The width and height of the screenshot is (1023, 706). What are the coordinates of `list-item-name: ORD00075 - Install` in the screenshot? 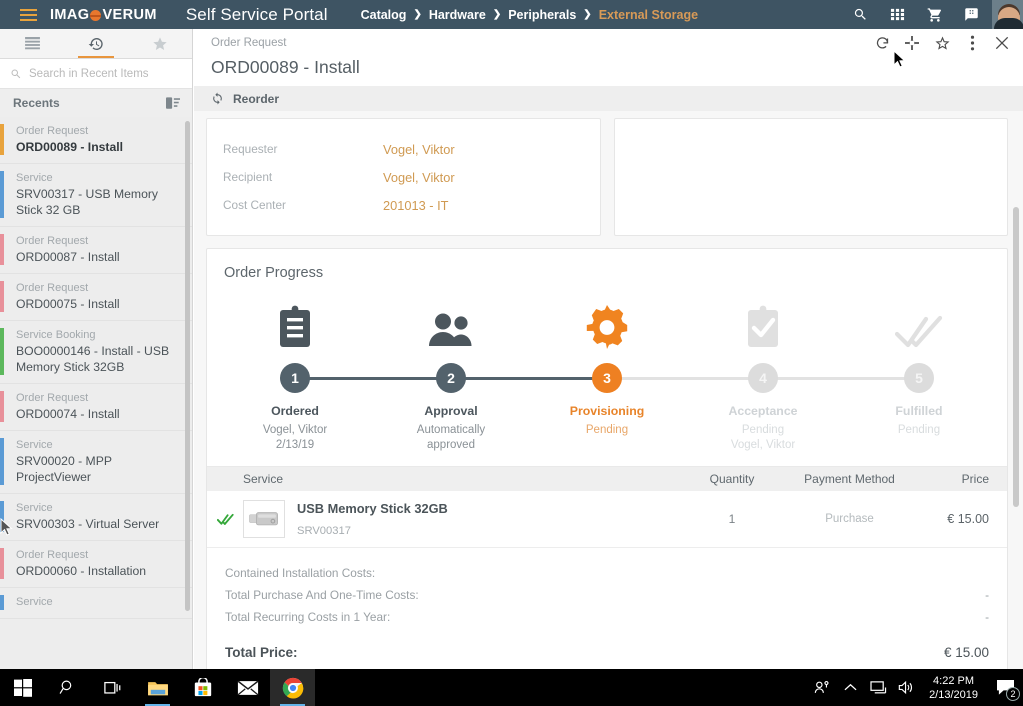 It's located at (68, 304).